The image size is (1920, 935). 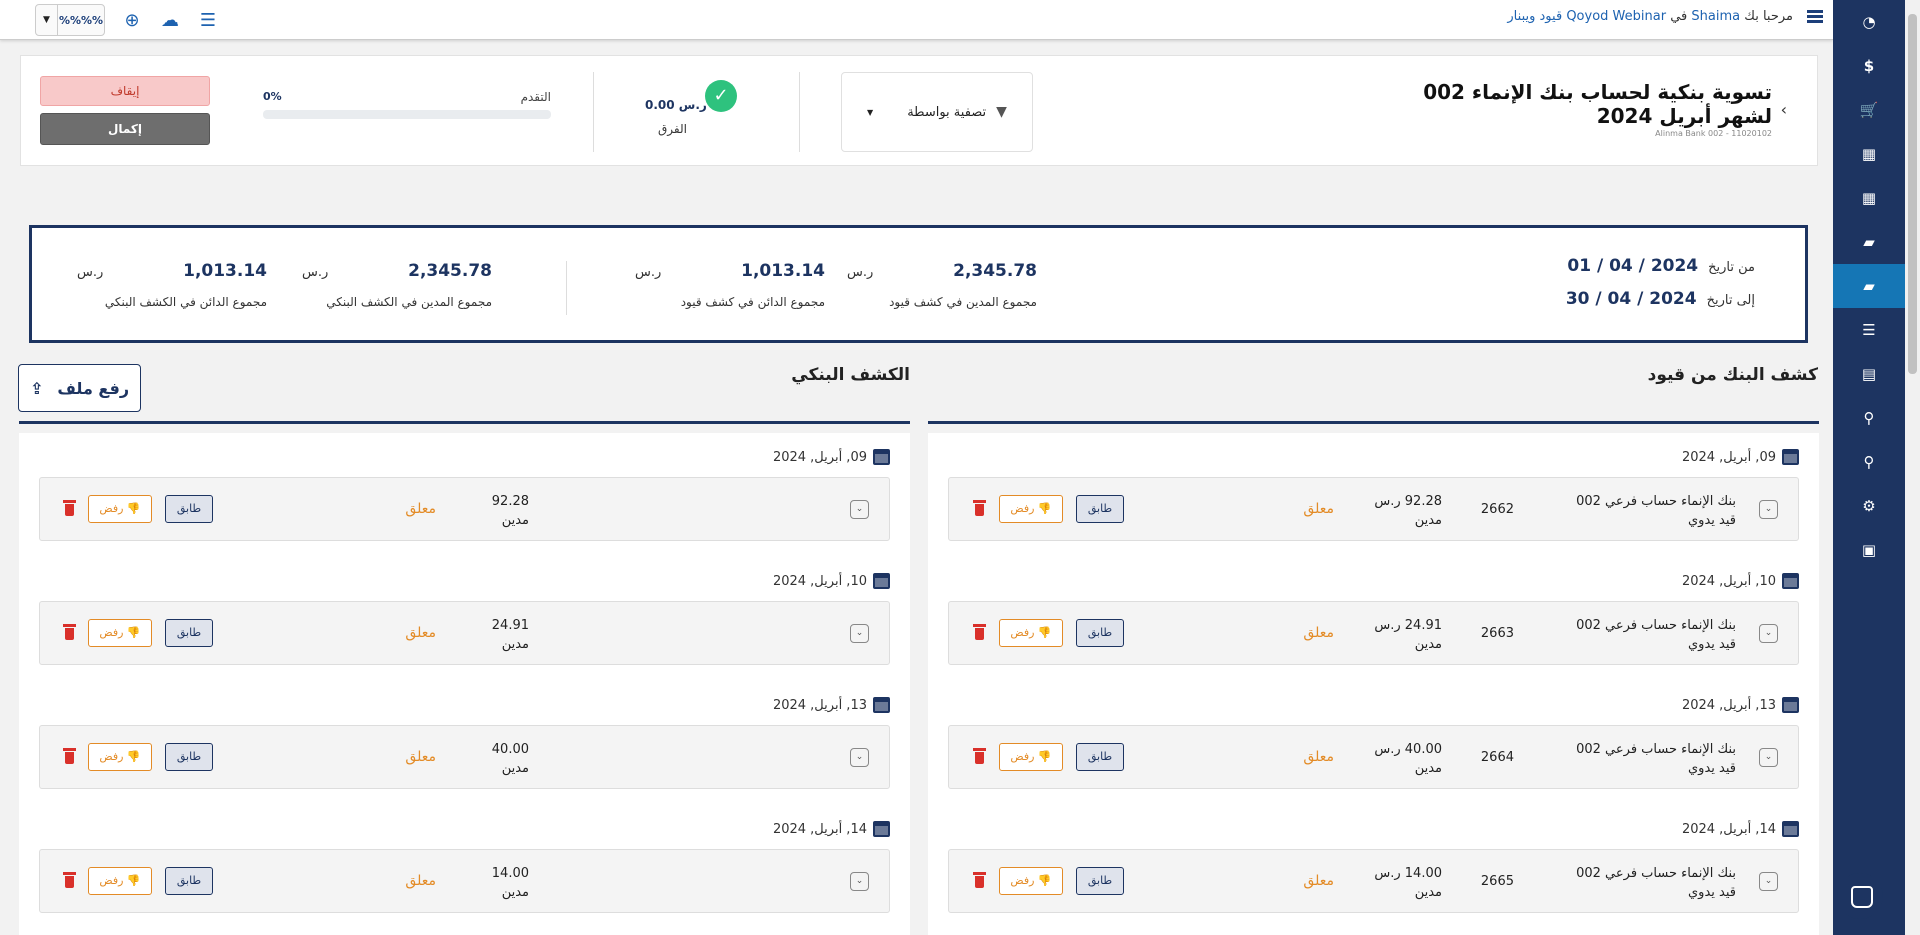 I want to click on list-icon: ☰, so click(x=208, y=20).